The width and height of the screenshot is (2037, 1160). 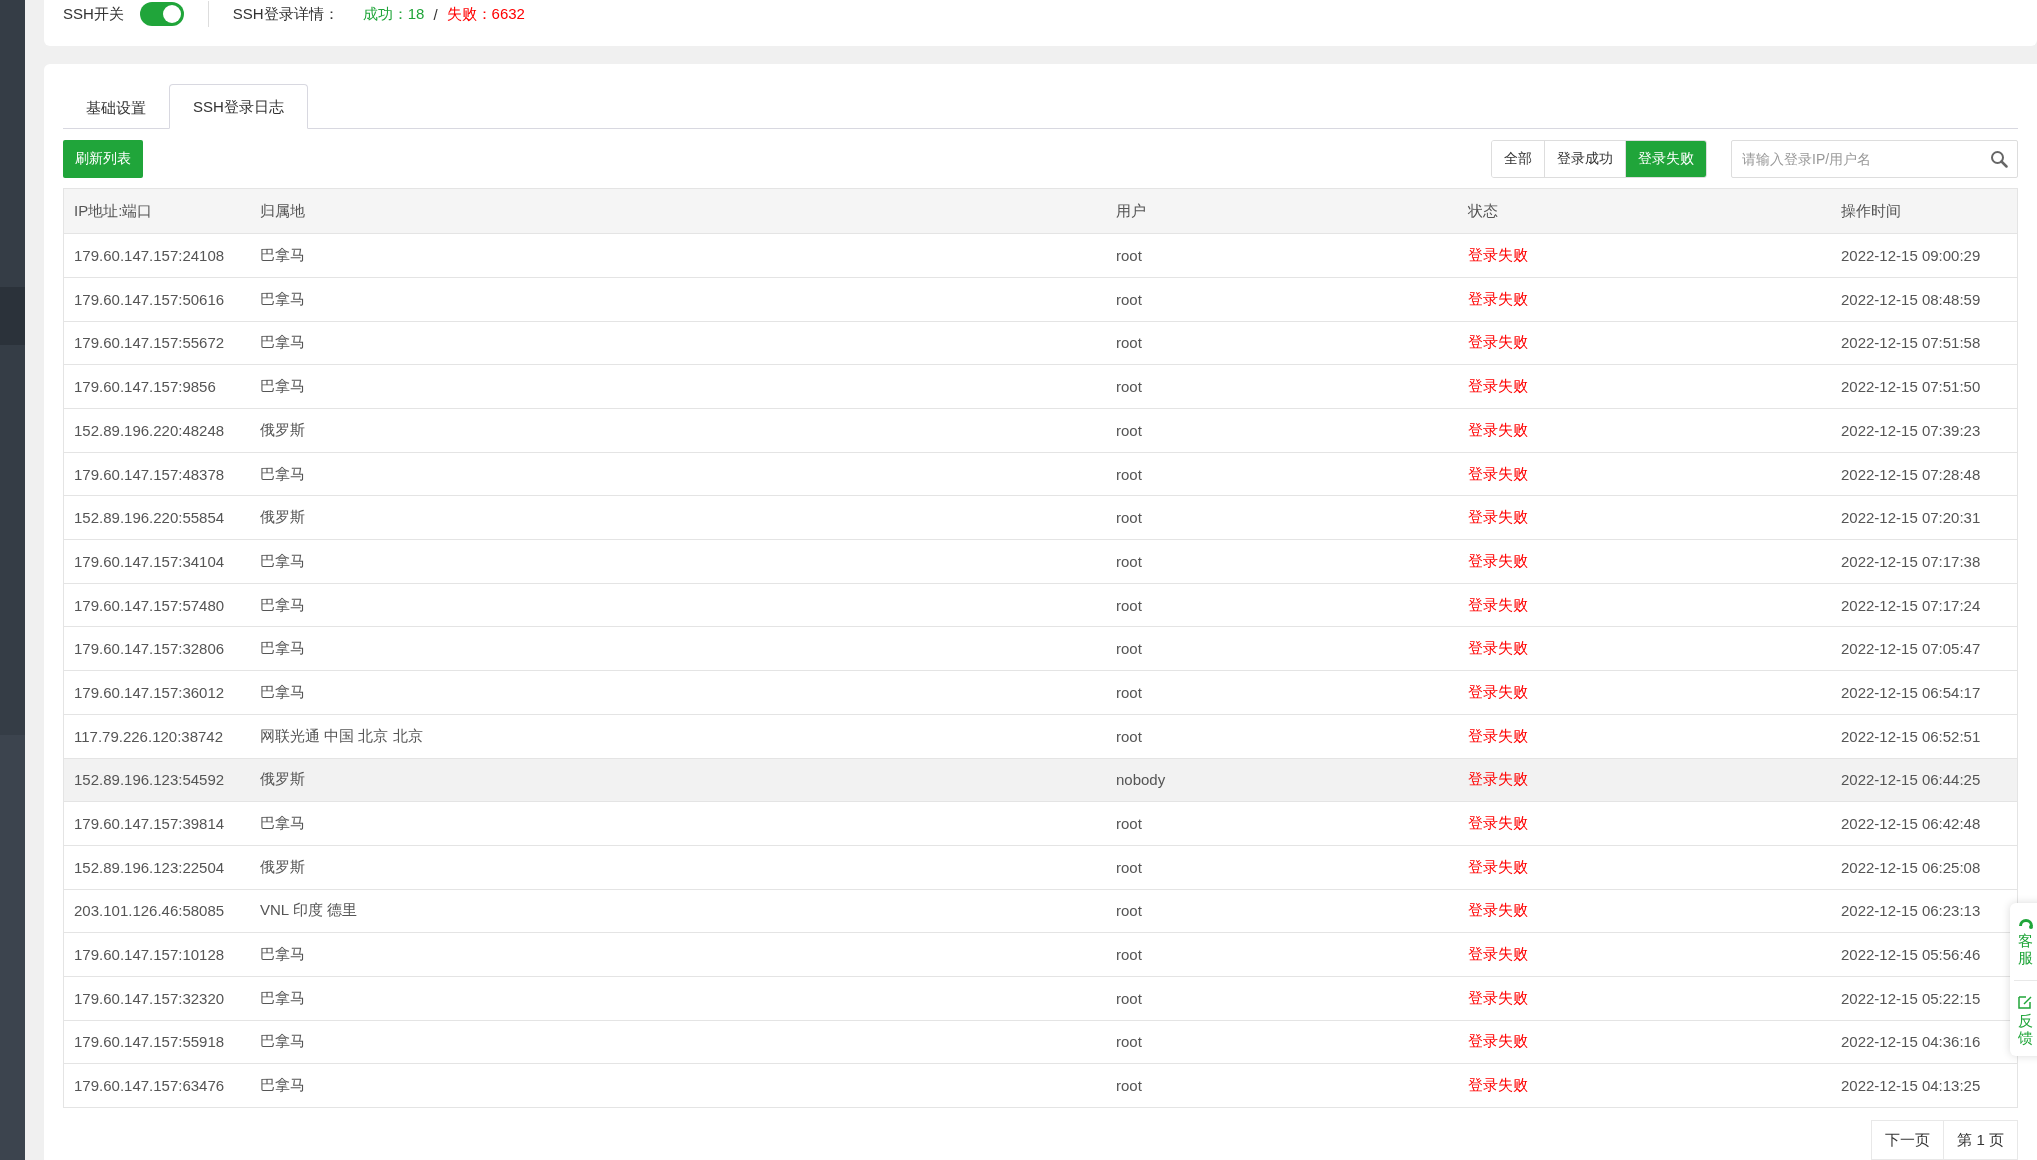 What do you see at coordinates (1911, 780) in the screenshot?
I see `table-cell-text: 2022-12-15 06:44:25` at bounding box center [1911, 780].